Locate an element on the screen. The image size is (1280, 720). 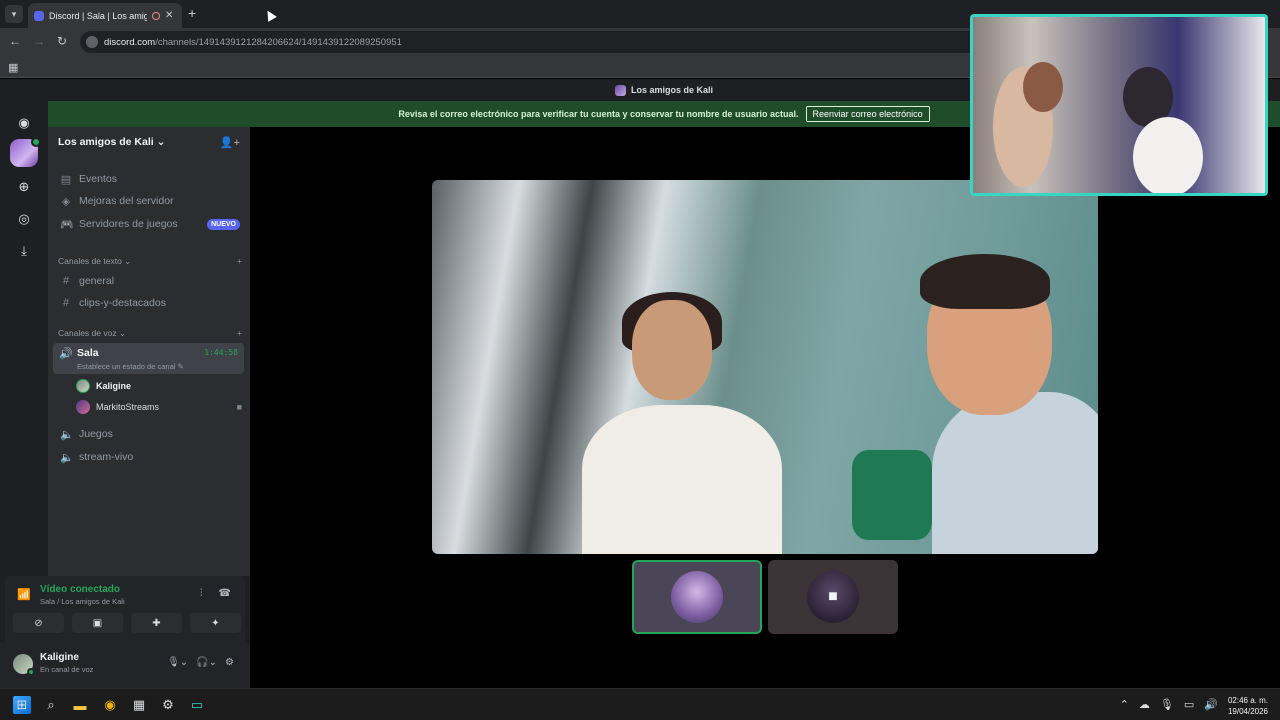
file-explorer-icon: ▬ is located at coordinates (80, 705).